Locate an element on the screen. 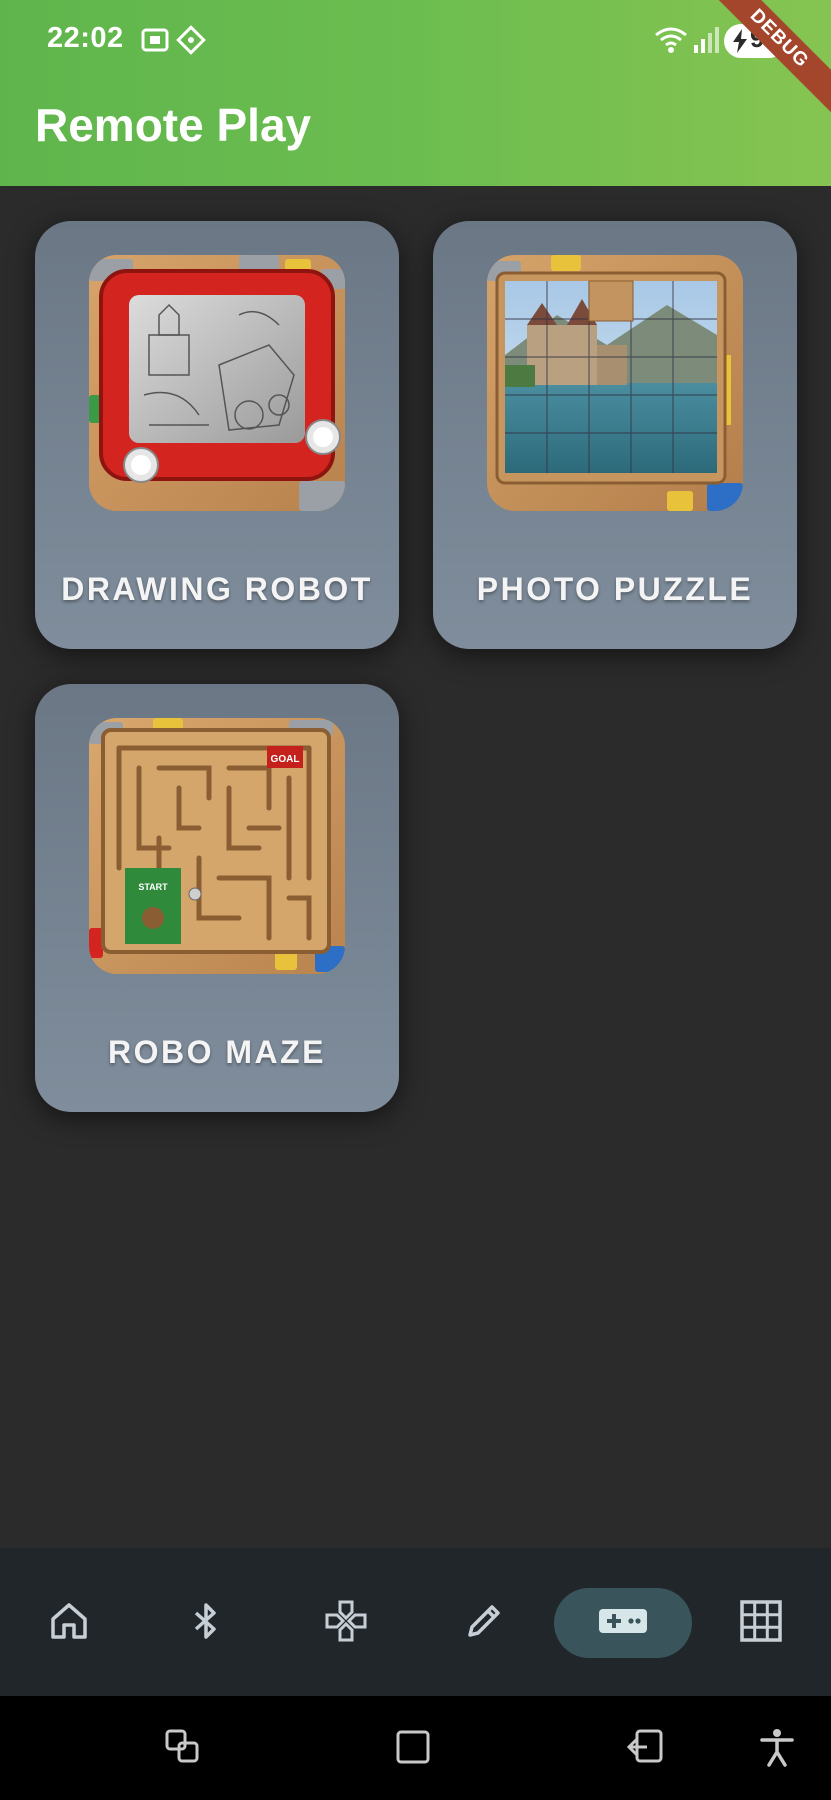 This screenshot has height=1800, width=831. maze-goal-label: GOAL is located at coordinates (285, 759).